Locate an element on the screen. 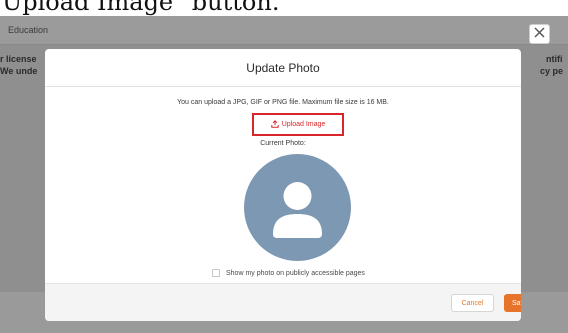  background-text-right-2: cy pe is located at coordinates (552, 71).